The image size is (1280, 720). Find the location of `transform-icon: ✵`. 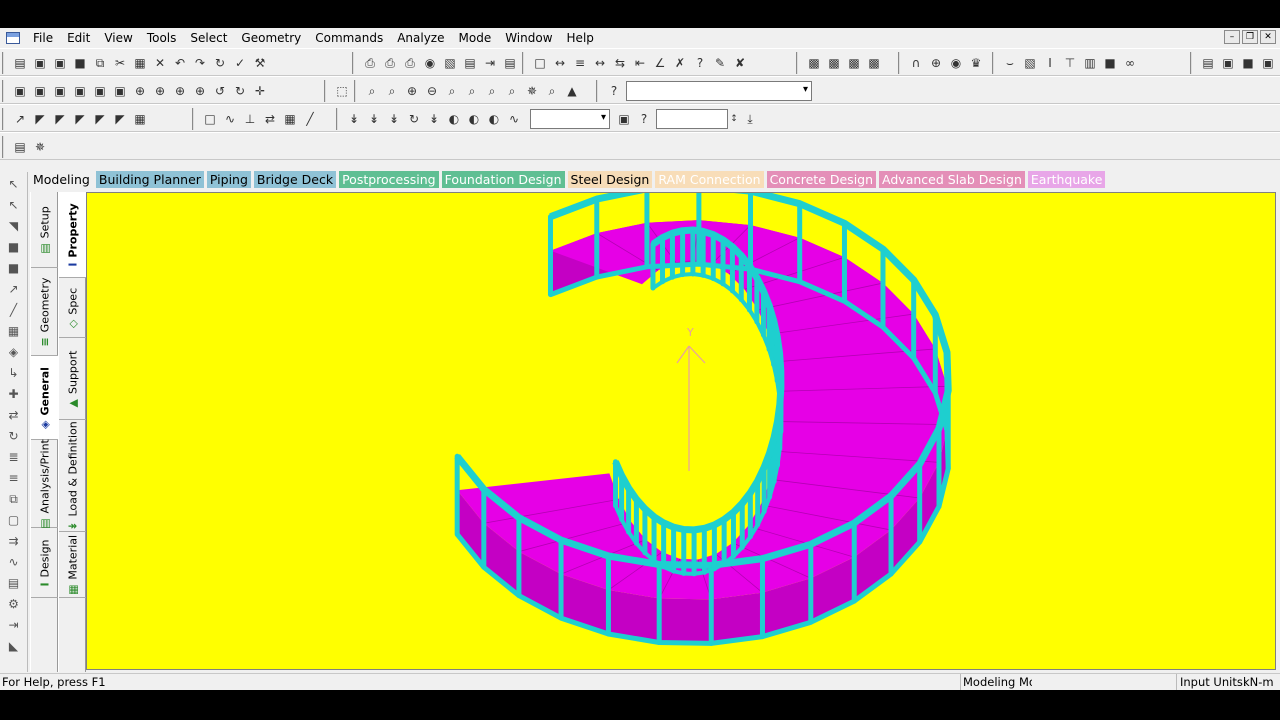

transform-icon: ✵ is located at coordinates (40, 147).